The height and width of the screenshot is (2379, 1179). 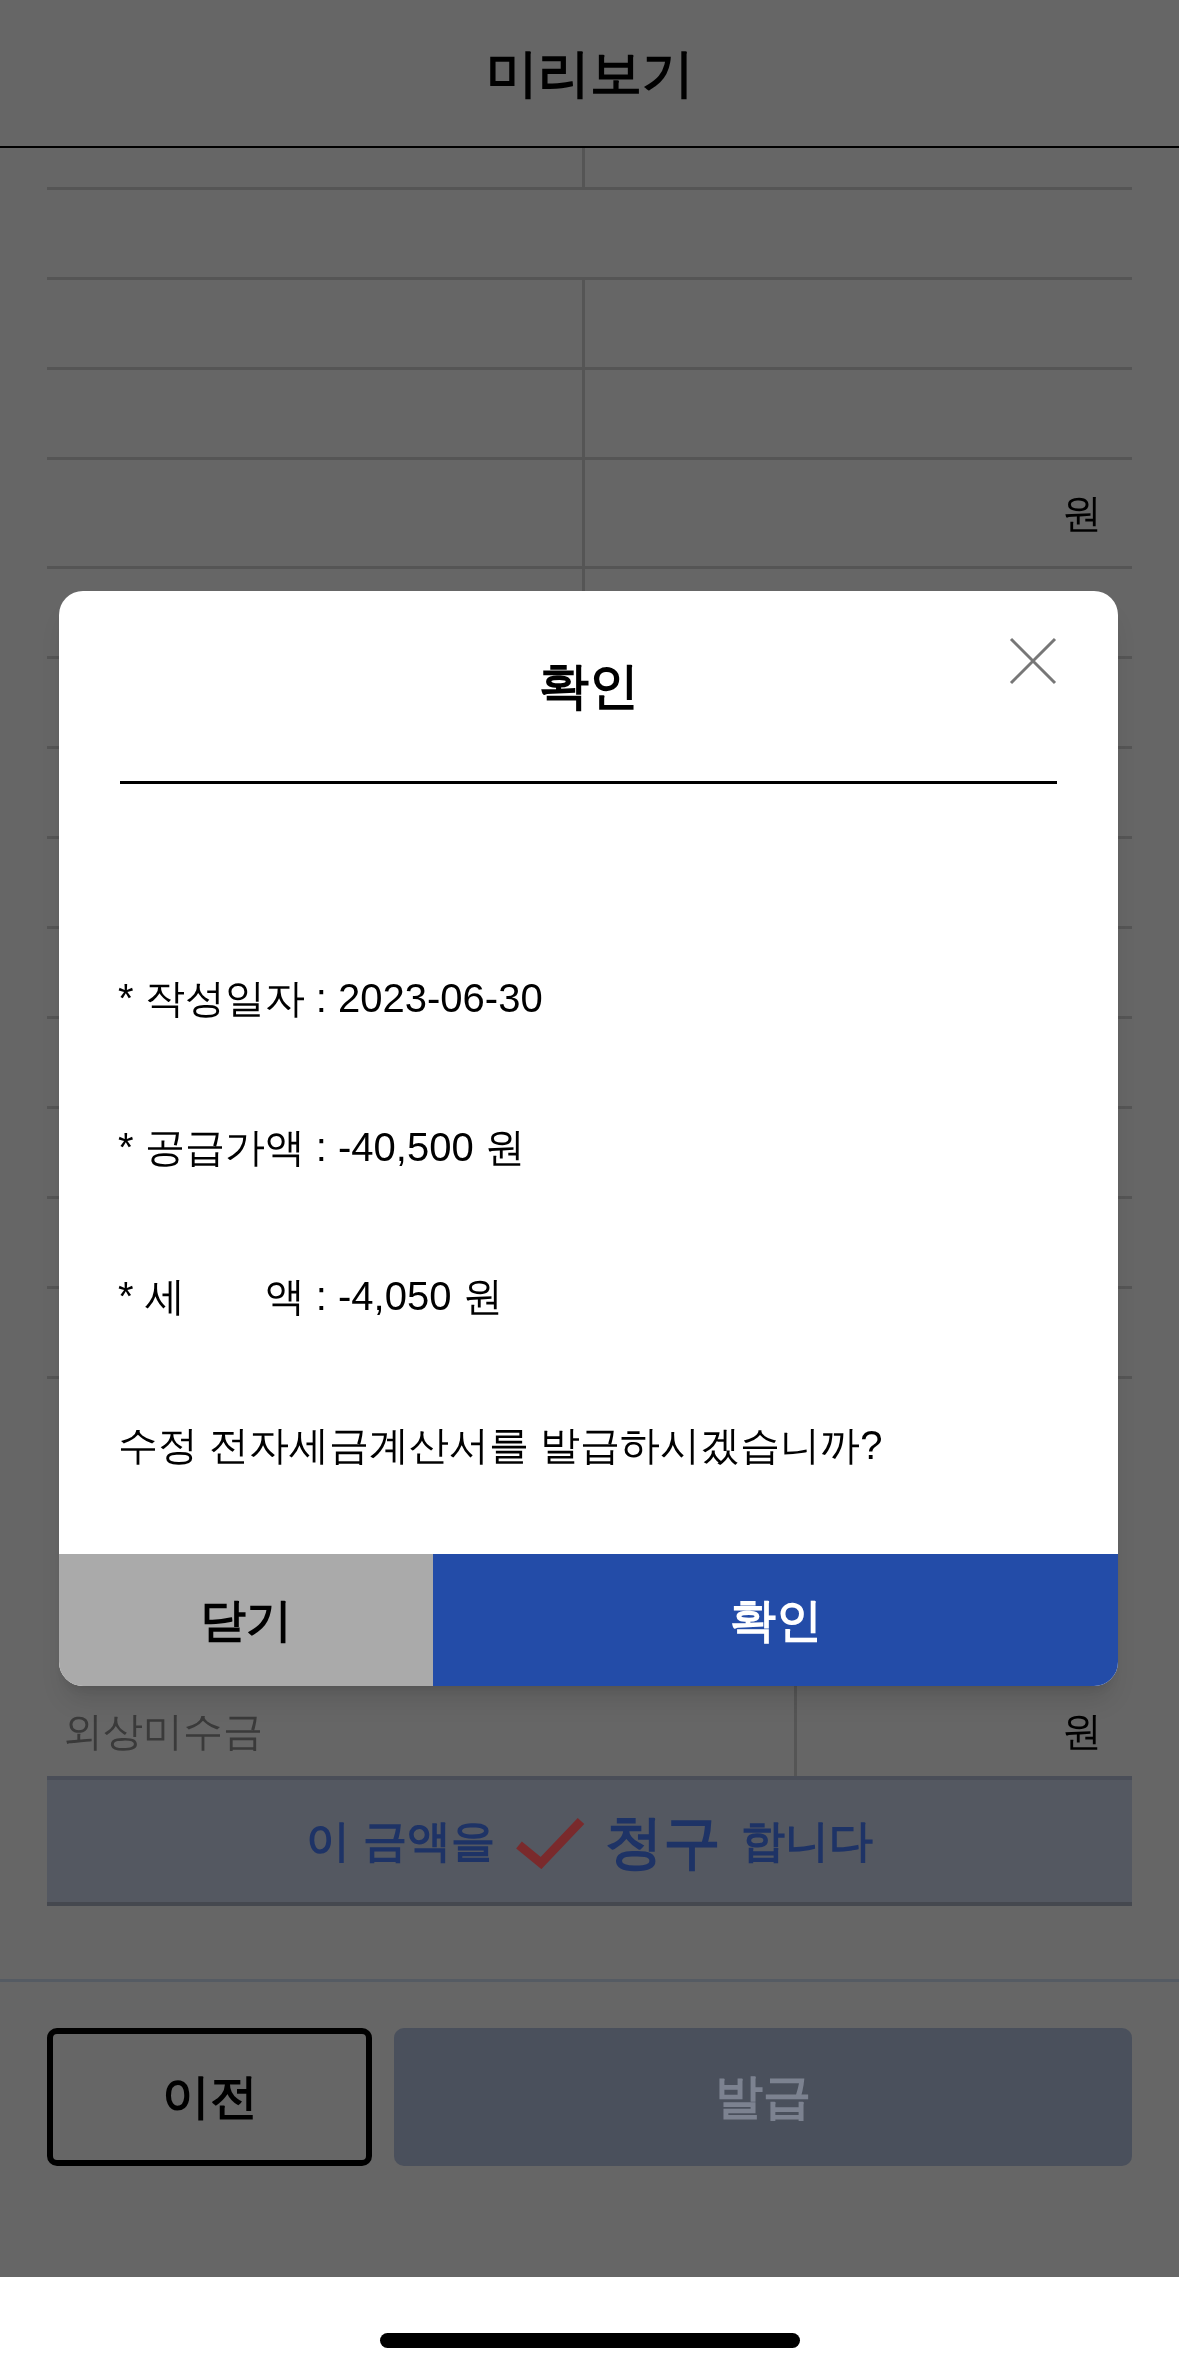 What do you see at coordinates (501, 1445) in the screenshot?
I see `confirm-question: 수정 전자세금계산서를 발급하시겠습니까?` at bounding box center [501, 1445].